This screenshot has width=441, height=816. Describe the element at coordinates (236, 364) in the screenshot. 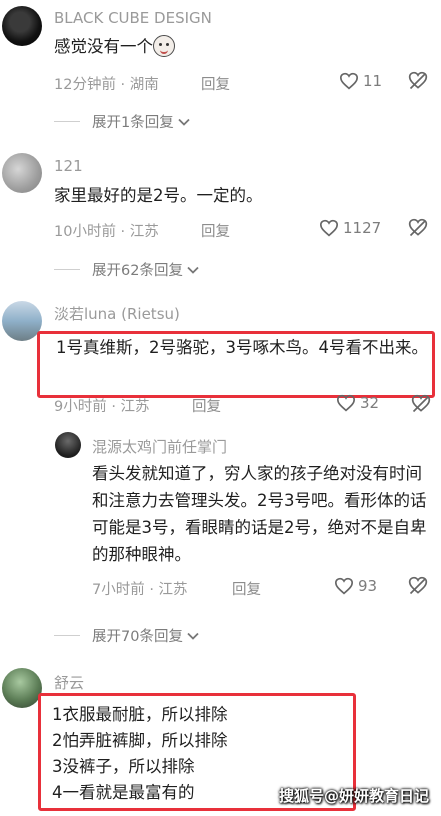

I see `highlight-box` at that location.